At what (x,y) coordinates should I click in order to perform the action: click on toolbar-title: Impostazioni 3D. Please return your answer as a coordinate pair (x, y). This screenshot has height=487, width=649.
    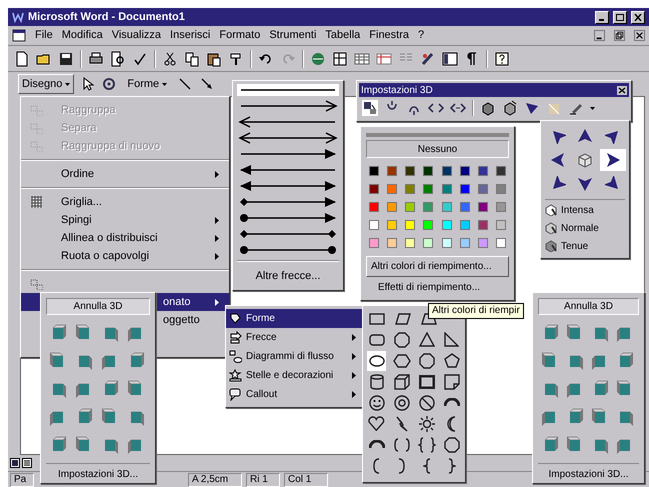
    Looking at the image, I should click on (397, 91).